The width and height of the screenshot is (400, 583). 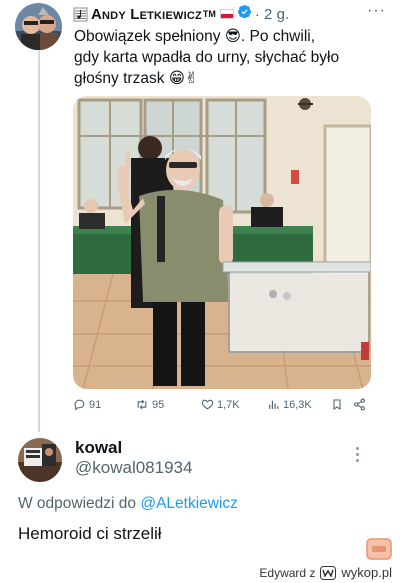 I want to click on reply-more-icon, so click(x=358, y=455).